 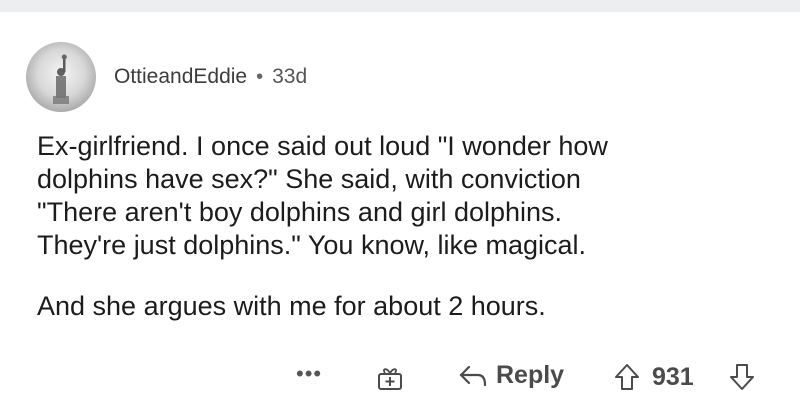 I want to click on vote-score: 931, so click(x=673, y=377).